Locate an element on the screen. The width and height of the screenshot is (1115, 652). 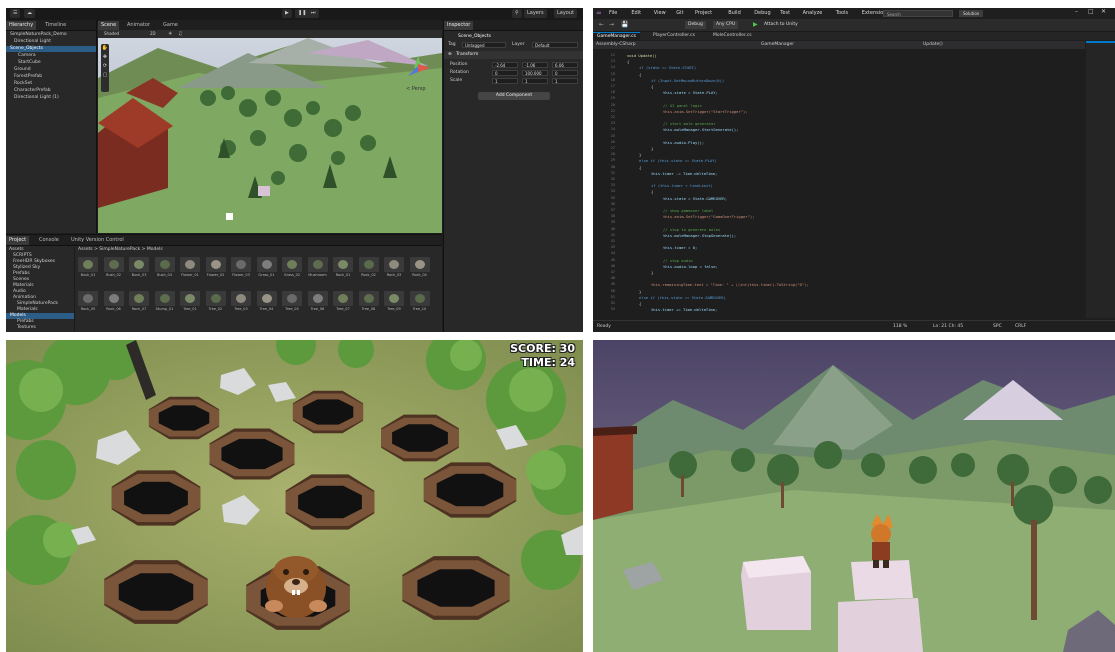
2d-toggle: 2D is located at coordinates (153, 34).